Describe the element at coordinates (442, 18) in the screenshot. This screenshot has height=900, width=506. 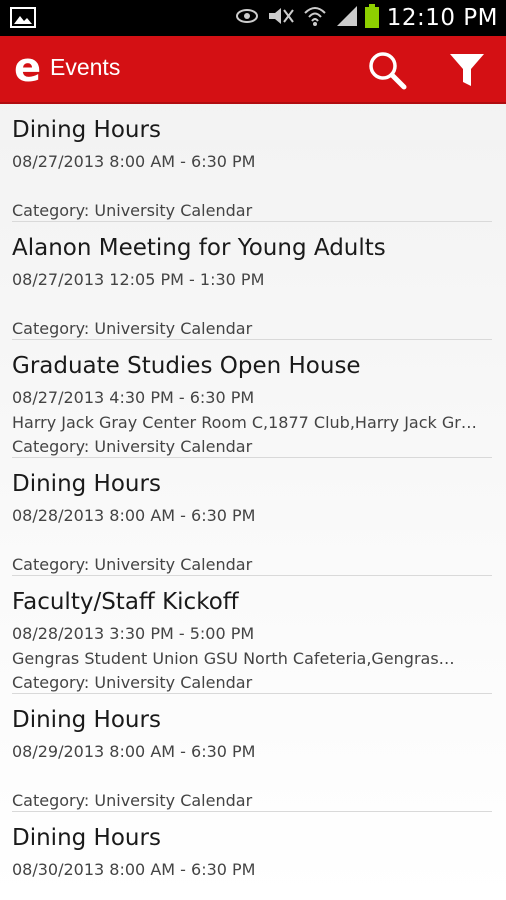
I see `clock: 12:10 PM` at that location.